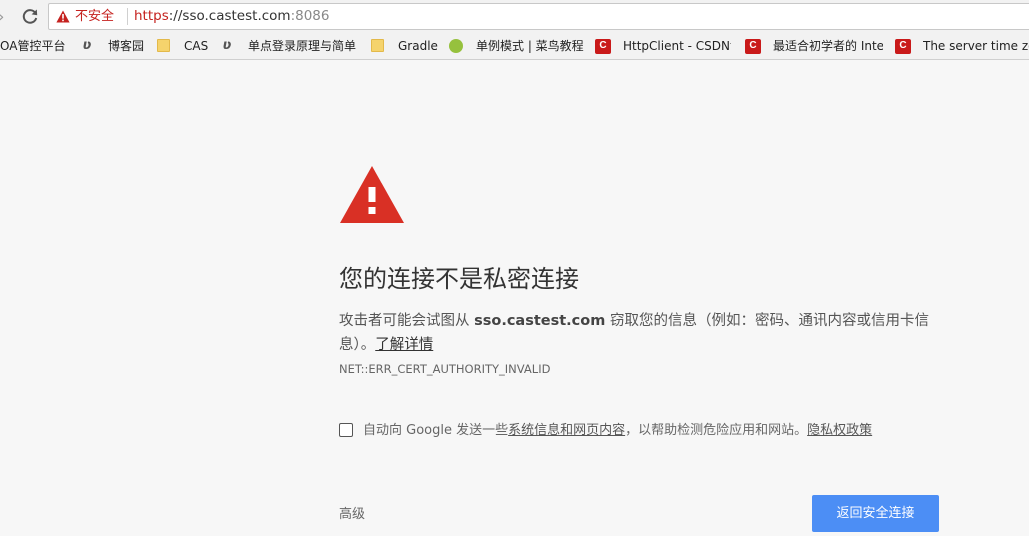 This screenshot has width=1029, height=536. I want to click on warning-triangle-icon, so click(372, 194).